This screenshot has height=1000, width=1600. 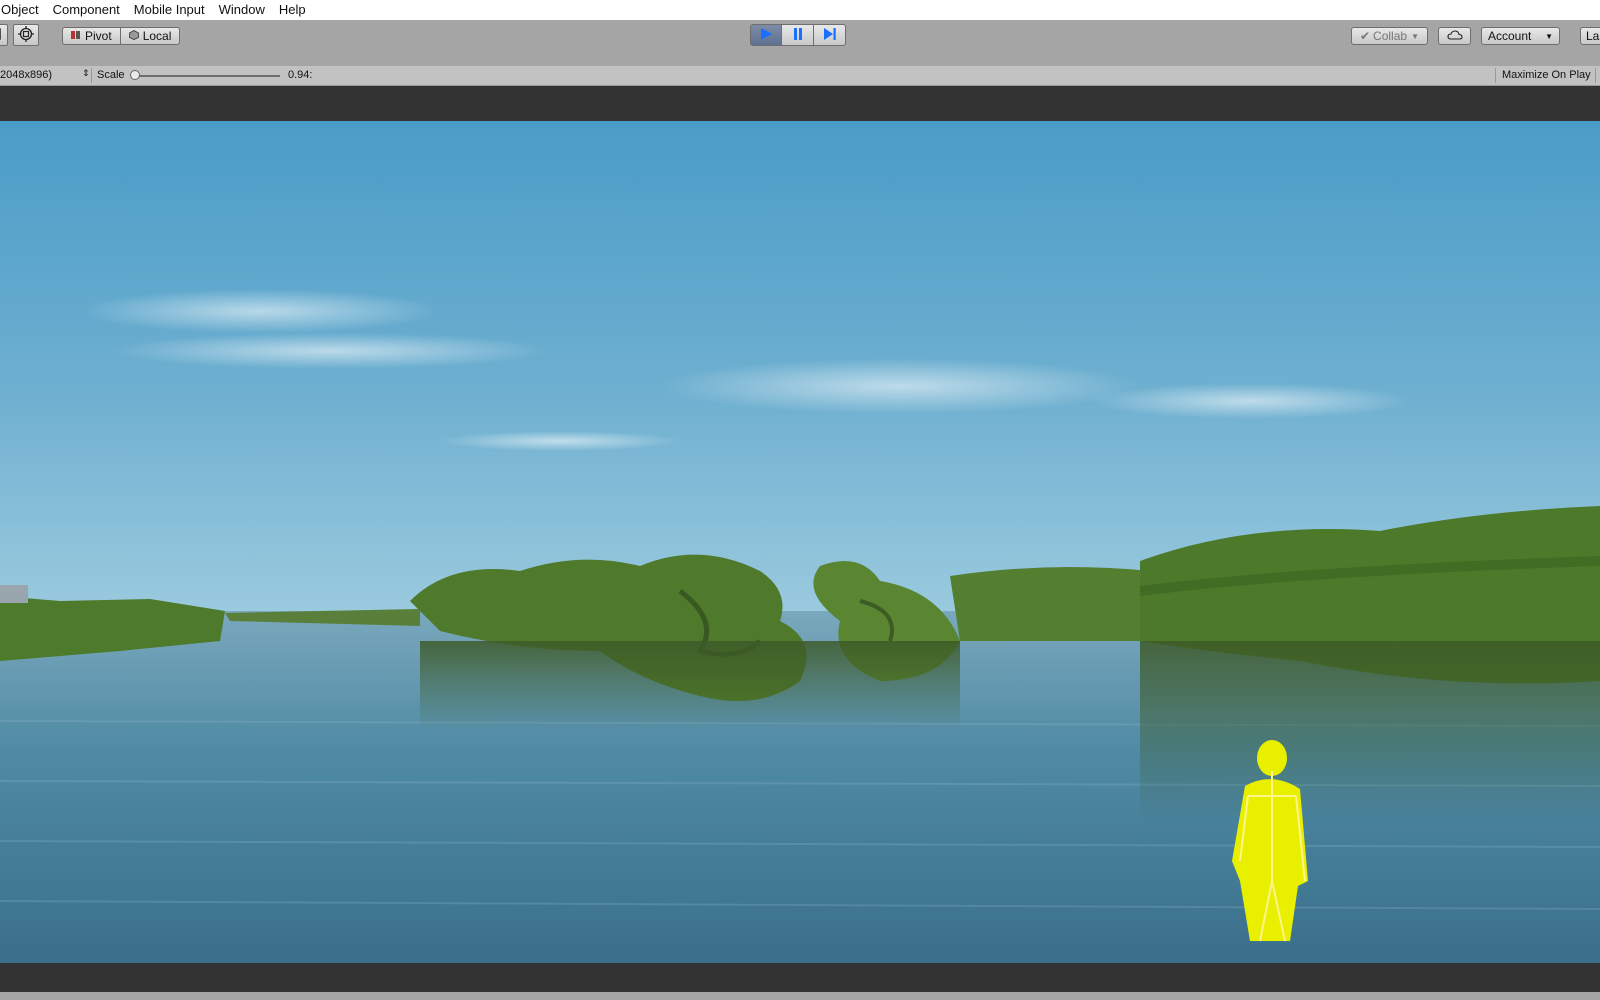 I want to click on scale-label: Scale, so click(x=111, y=75).